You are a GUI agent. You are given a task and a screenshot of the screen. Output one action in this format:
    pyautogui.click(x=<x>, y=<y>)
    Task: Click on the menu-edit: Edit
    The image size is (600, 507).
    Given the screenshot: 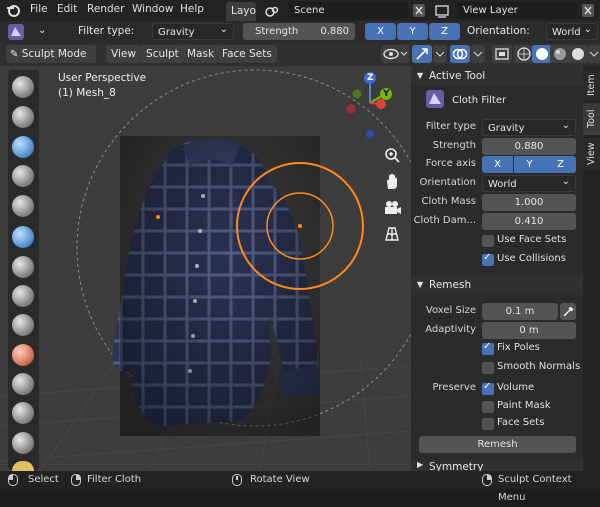 What is the action you would take?
    pyautogui.click(x=67, y=9)
    